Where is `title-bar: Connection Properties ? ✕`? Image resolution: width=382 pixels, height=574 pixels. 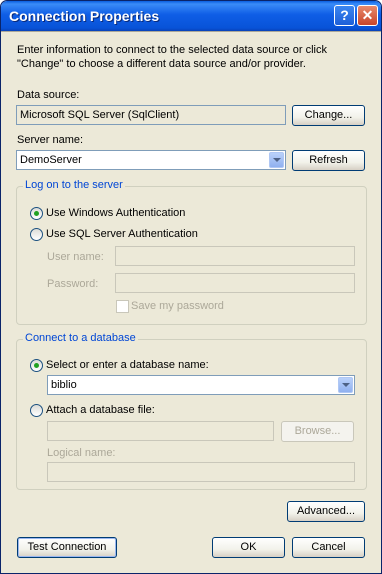 title-bar: Connection Properties ? ✕ is located at coordinates (191, 16).